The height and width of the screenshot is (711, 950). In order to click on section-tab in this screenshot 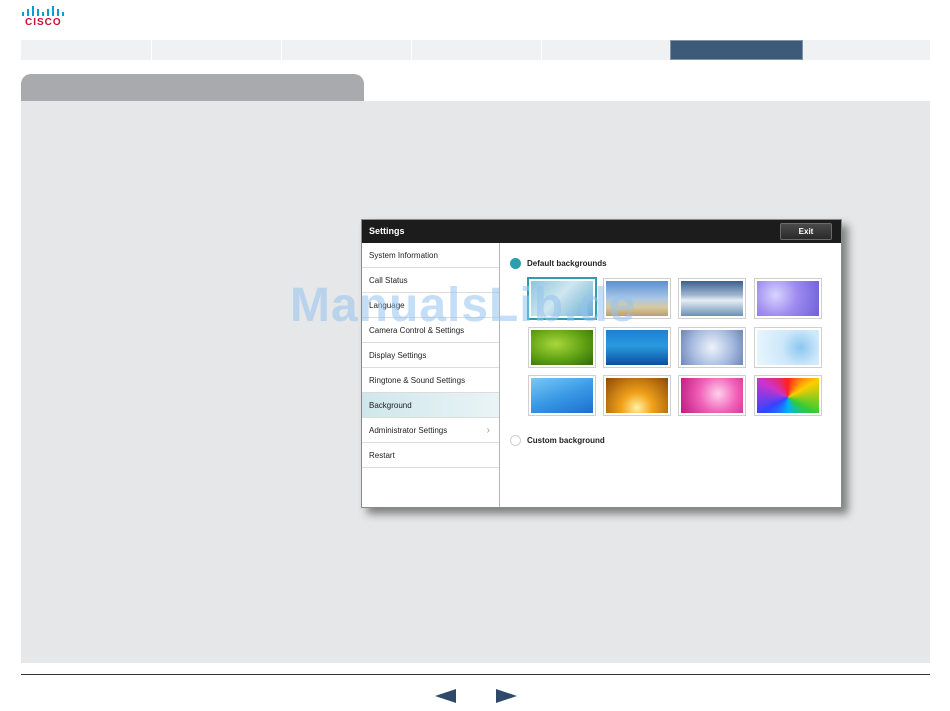, I will do `click(192, 88)`.